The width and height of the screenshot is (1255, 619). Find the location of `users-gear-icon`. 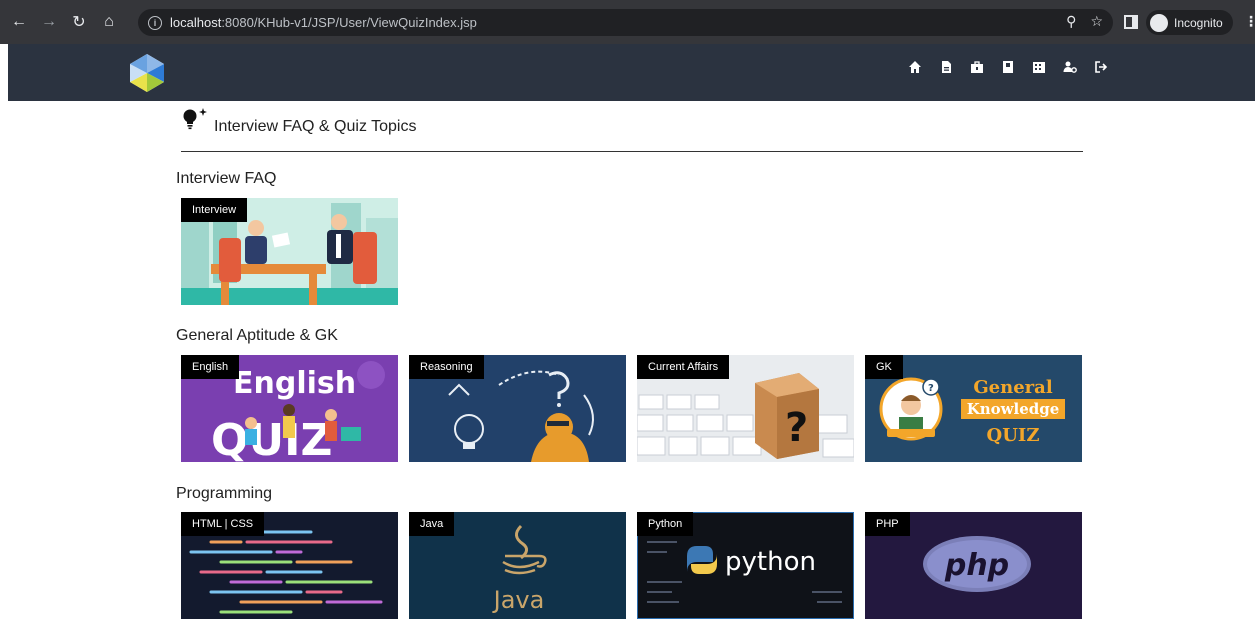

users-gear-icon is located at coordinates (1070, 67).